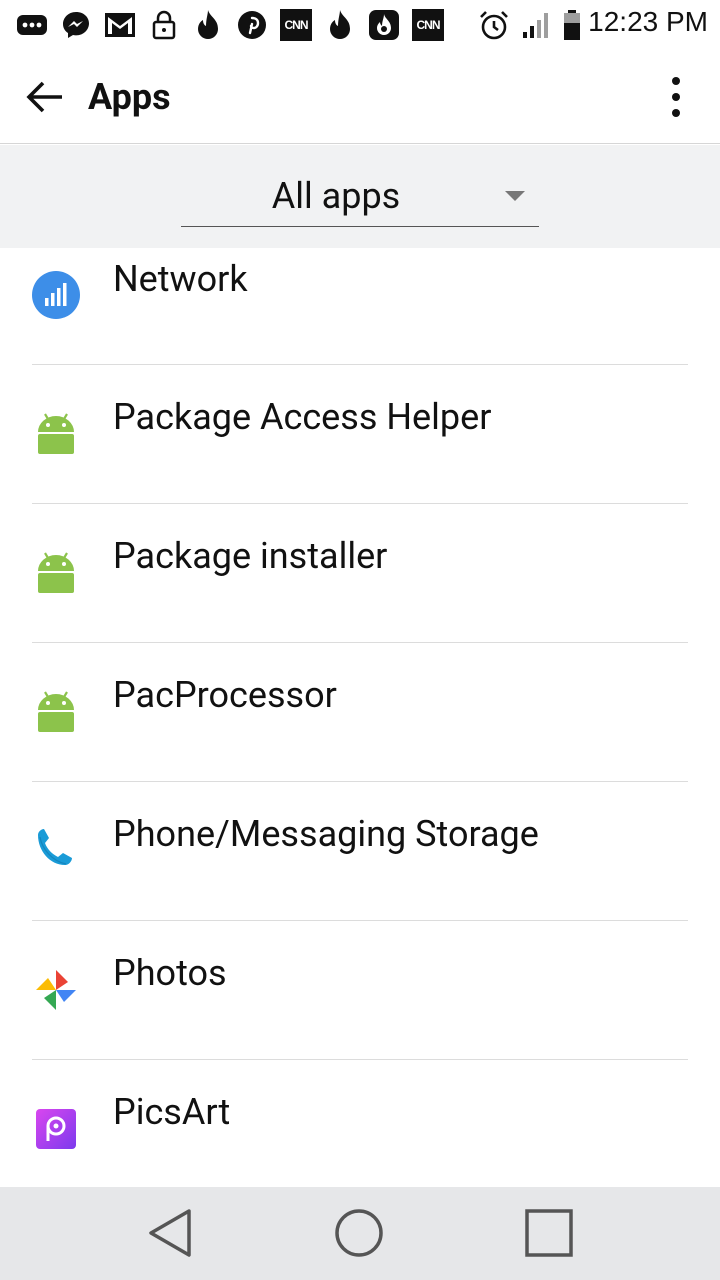 This screenshot has width=720, height=1280. I want to click on app-name: PacProcessor, so click(225, 695).